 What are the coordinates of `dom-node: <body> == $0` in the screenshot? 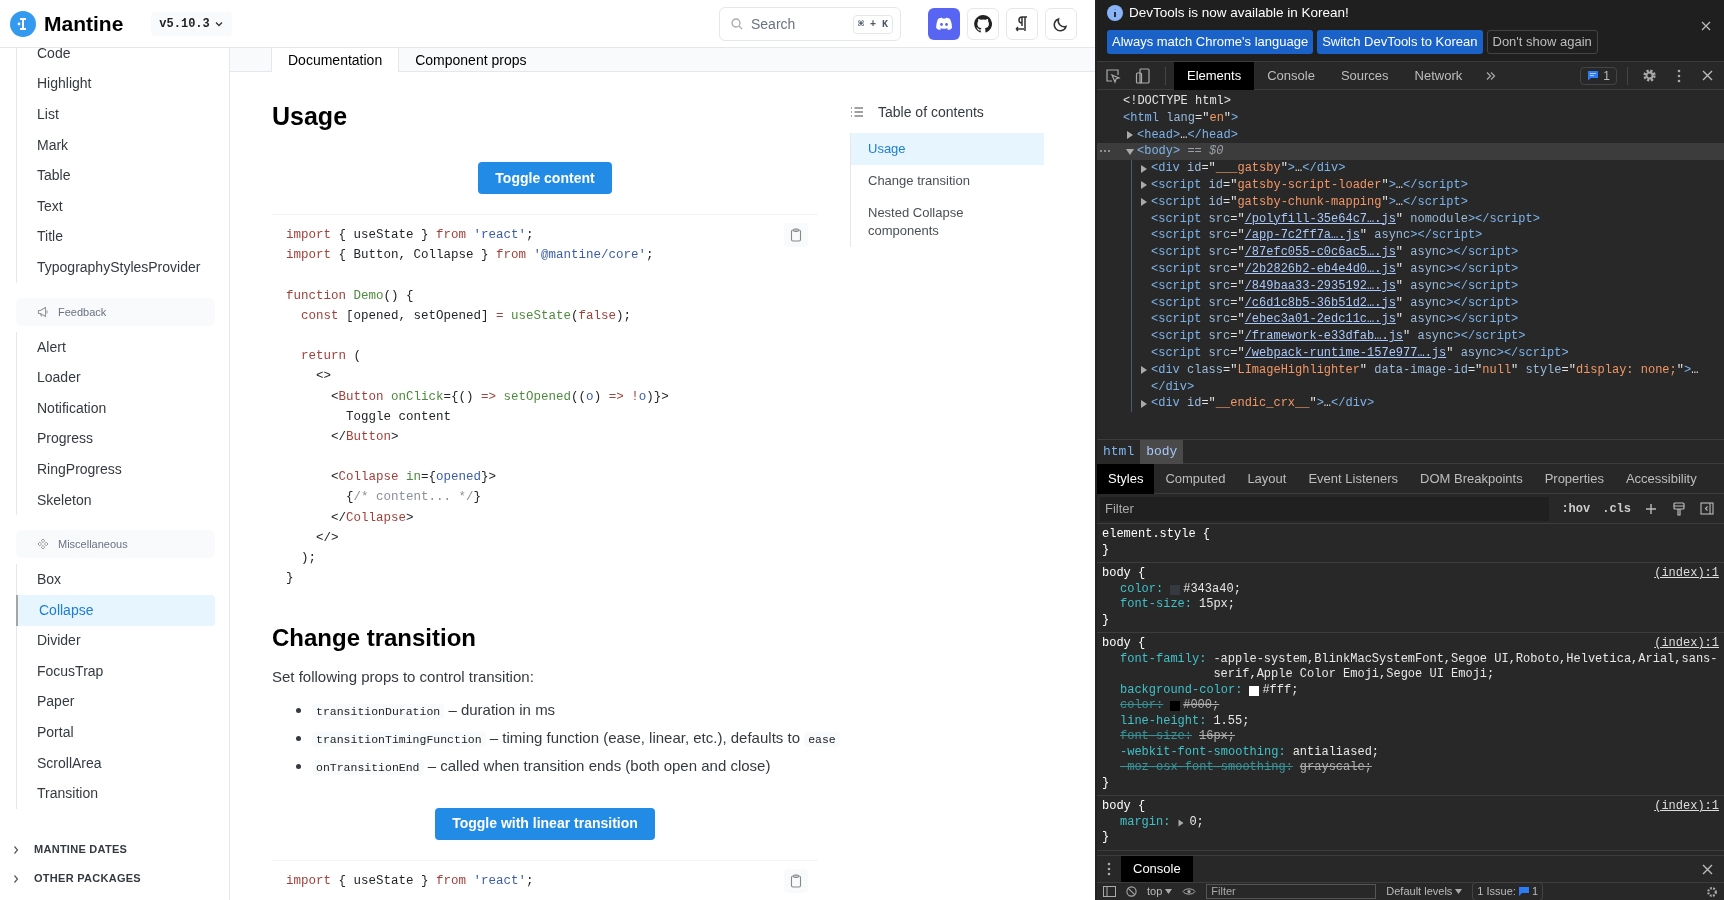 It's located at (1180, 152).